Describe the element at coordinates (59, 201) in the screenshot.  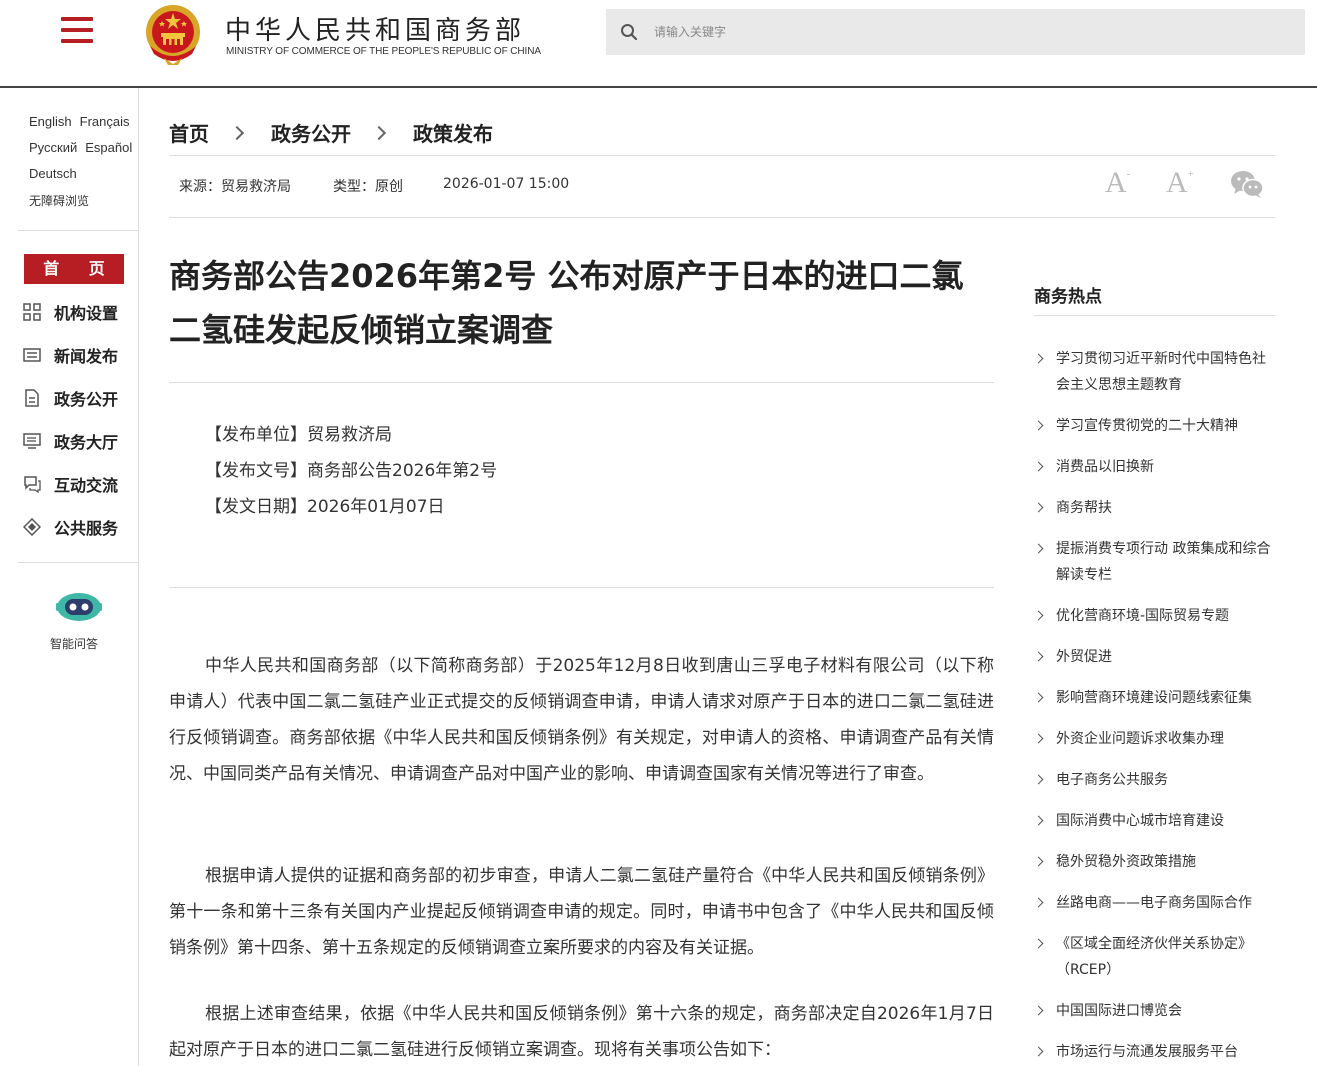
I see `accessibility-link: 无障碍浏览` at that location.